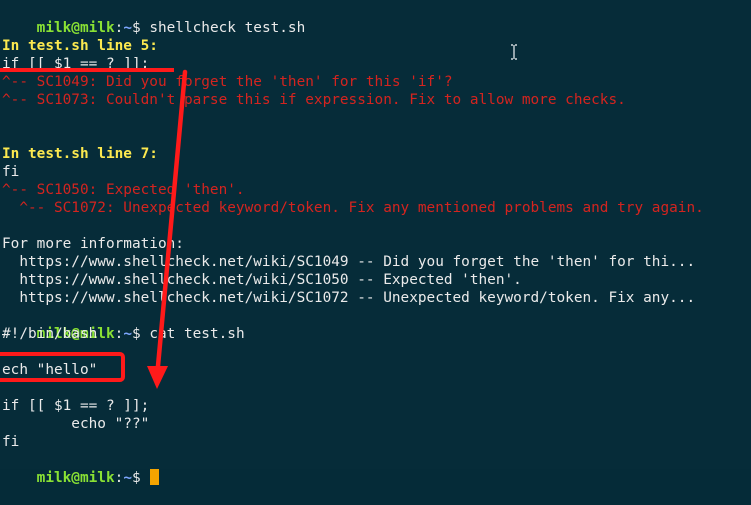  Describe the element at coordinates (227, 28) in the screenshot. I see `command-text: shellcheck test.sh` at that location.